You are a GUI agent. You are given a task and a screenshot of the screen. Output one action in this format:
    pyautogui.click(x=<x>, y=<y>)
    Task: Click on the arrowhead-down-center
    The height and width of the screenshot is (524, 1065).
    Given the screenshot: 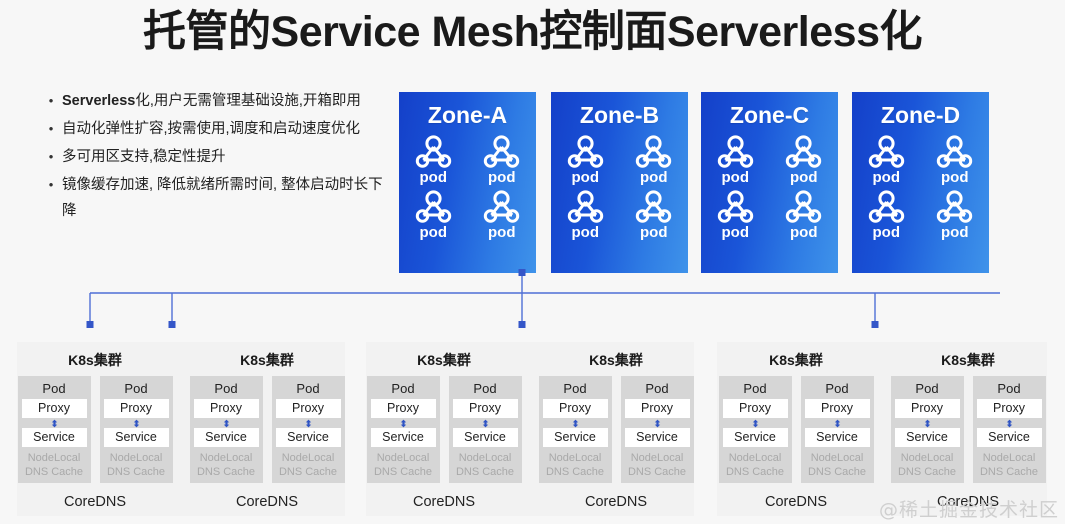 What is the action you would take?
    pyautogui.click(x=522, y=324)
    